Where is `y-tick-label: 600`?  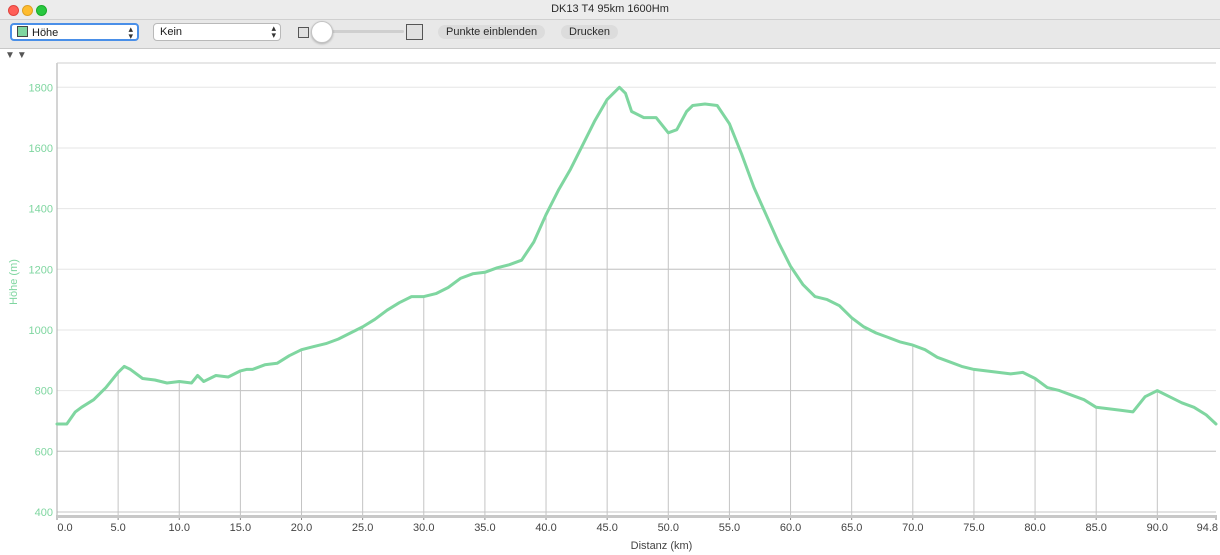
y-tick-label: 600 is located at coordinates (44, 452).